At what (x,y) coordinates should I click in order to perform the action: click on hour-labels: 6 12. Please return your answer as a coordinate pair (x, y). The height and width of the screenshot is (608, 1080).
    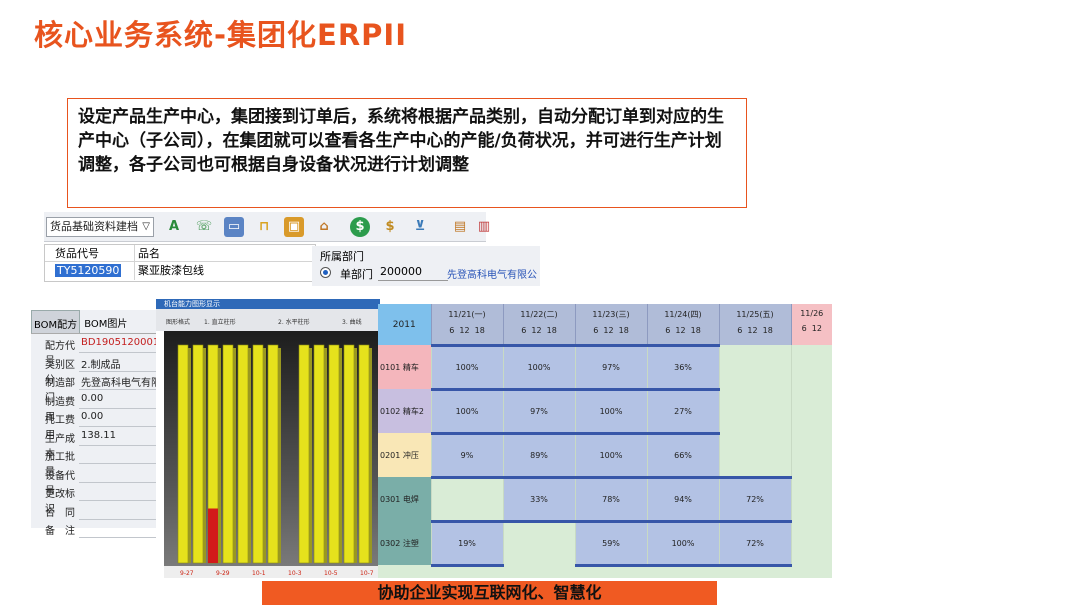
    Looking at the image, I should click on (811, 328).